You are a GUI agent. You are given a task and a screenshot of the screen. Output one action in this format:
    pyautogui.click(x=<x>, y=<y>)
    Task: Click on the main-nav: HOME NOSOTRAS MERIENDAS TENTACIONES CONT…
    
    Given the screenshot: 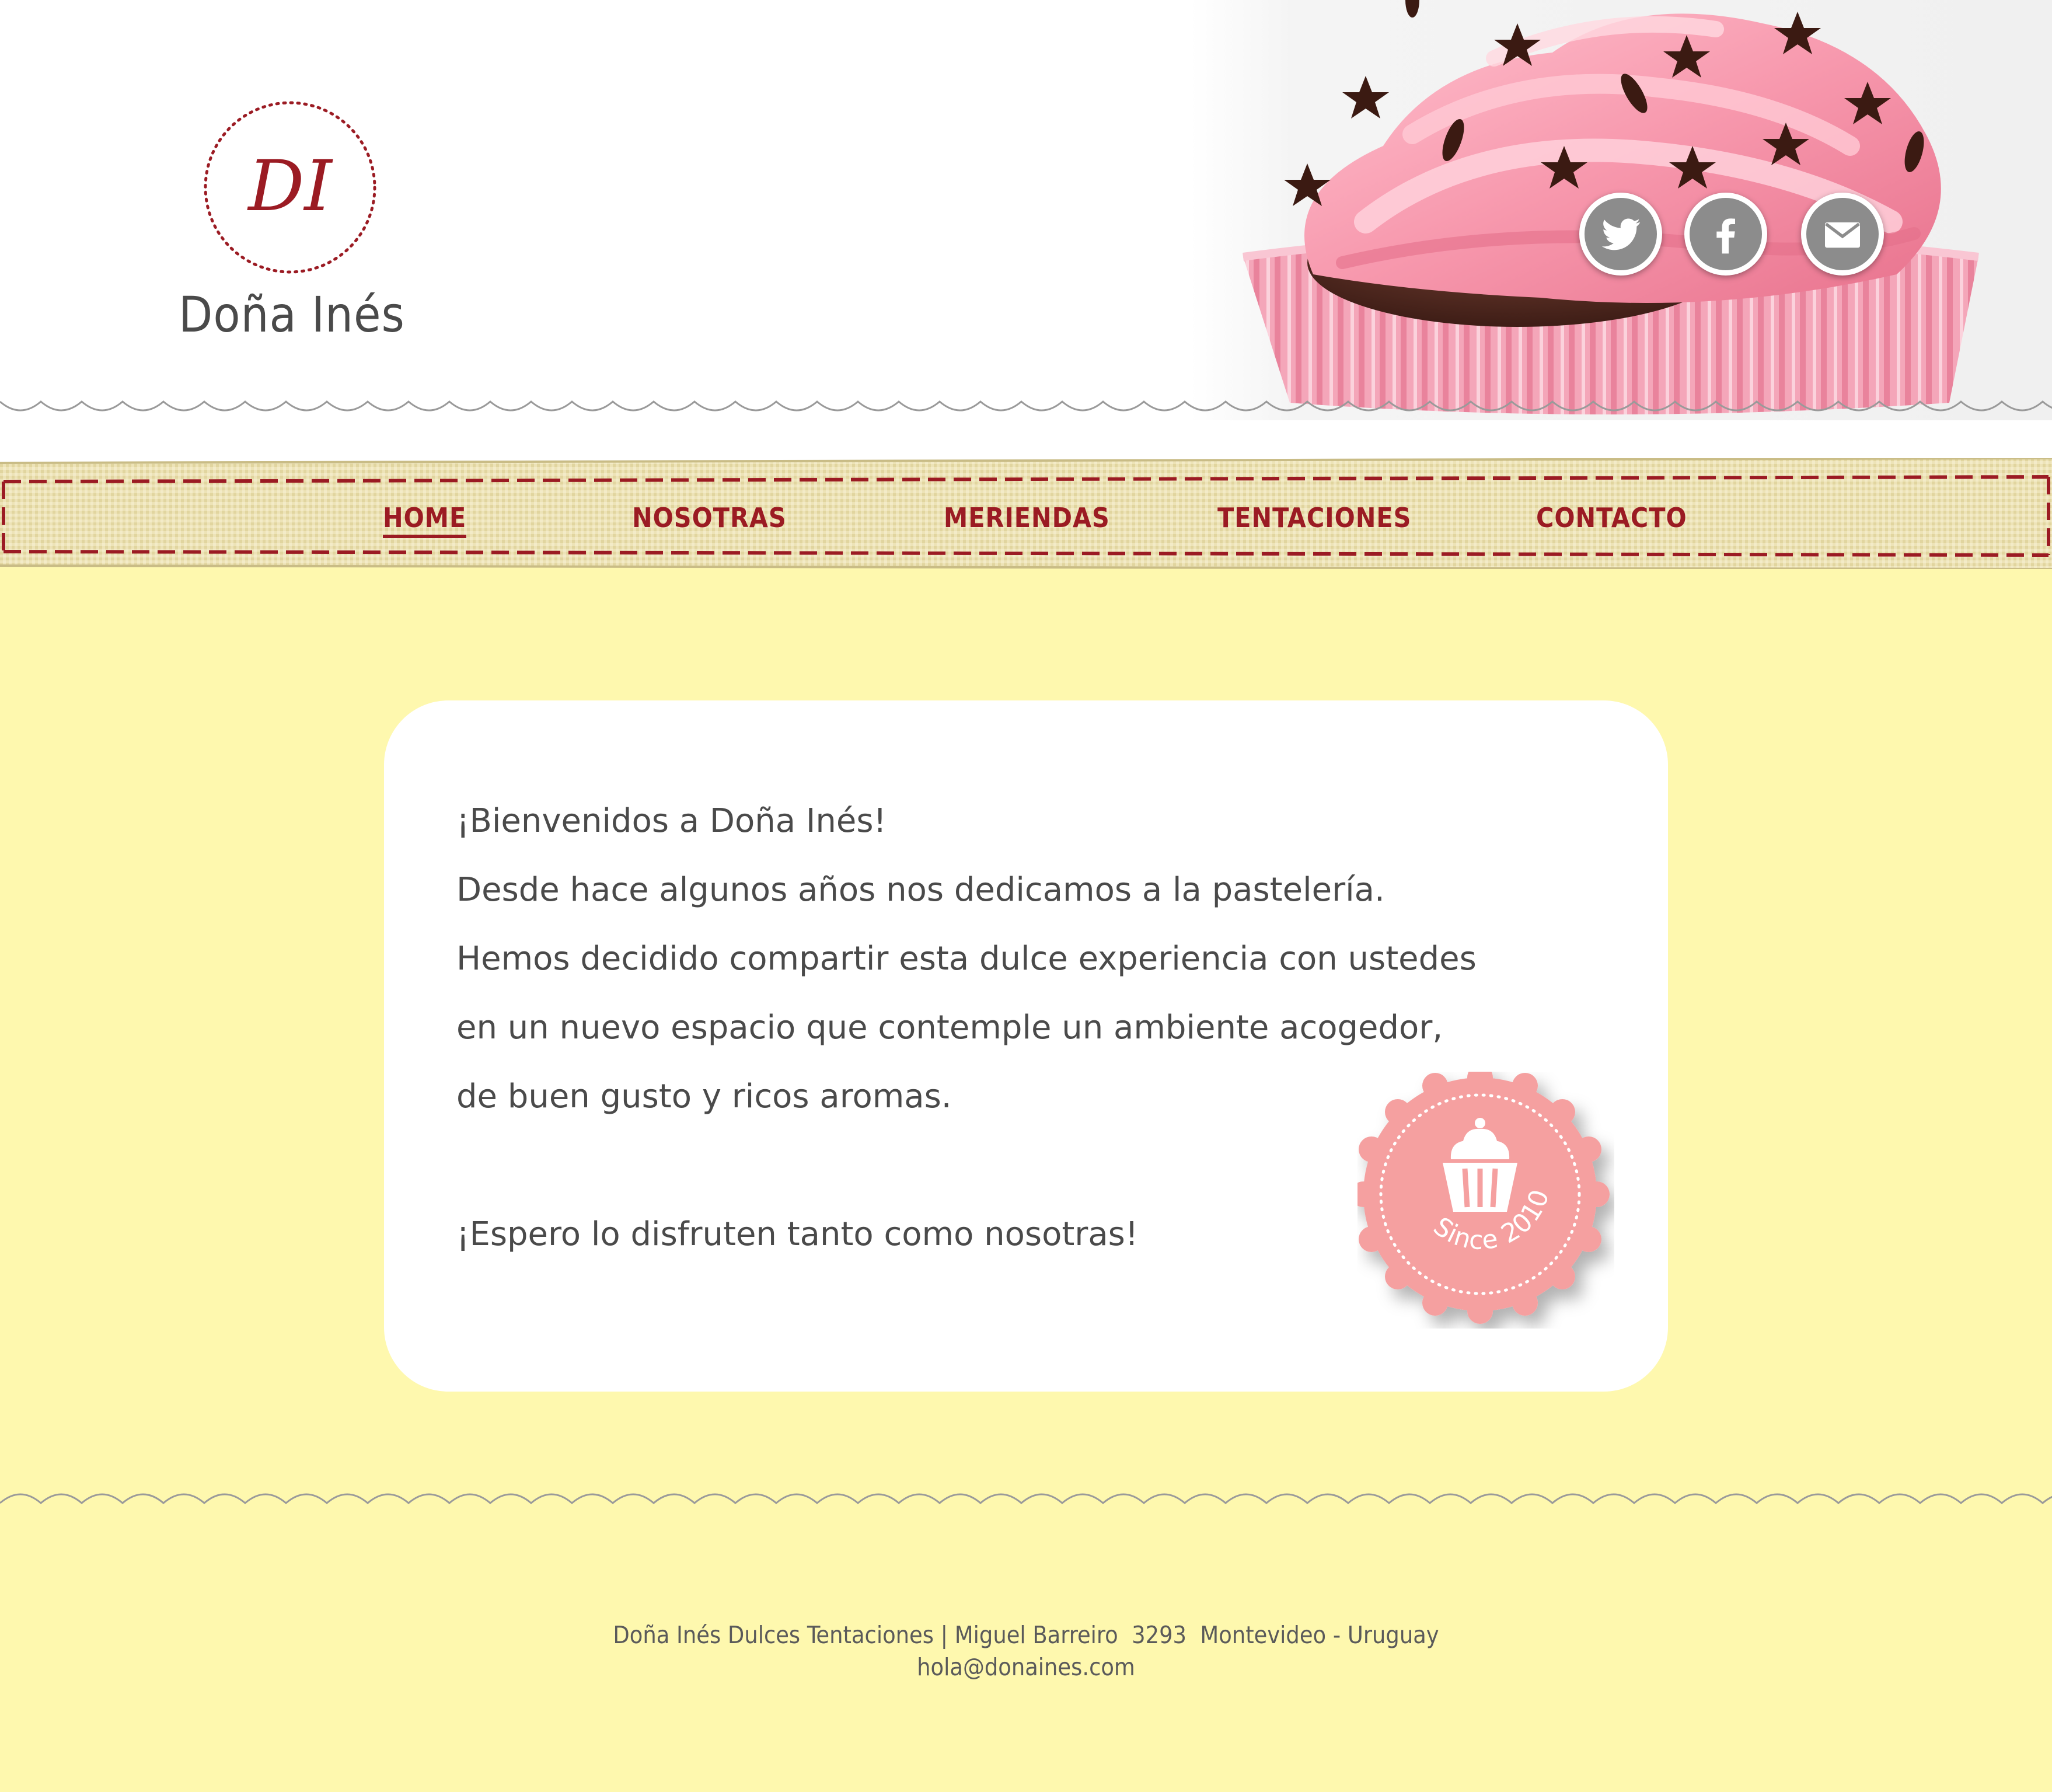 What is the action you would take?
    pyautogui.click(x=1026, y=522)
    